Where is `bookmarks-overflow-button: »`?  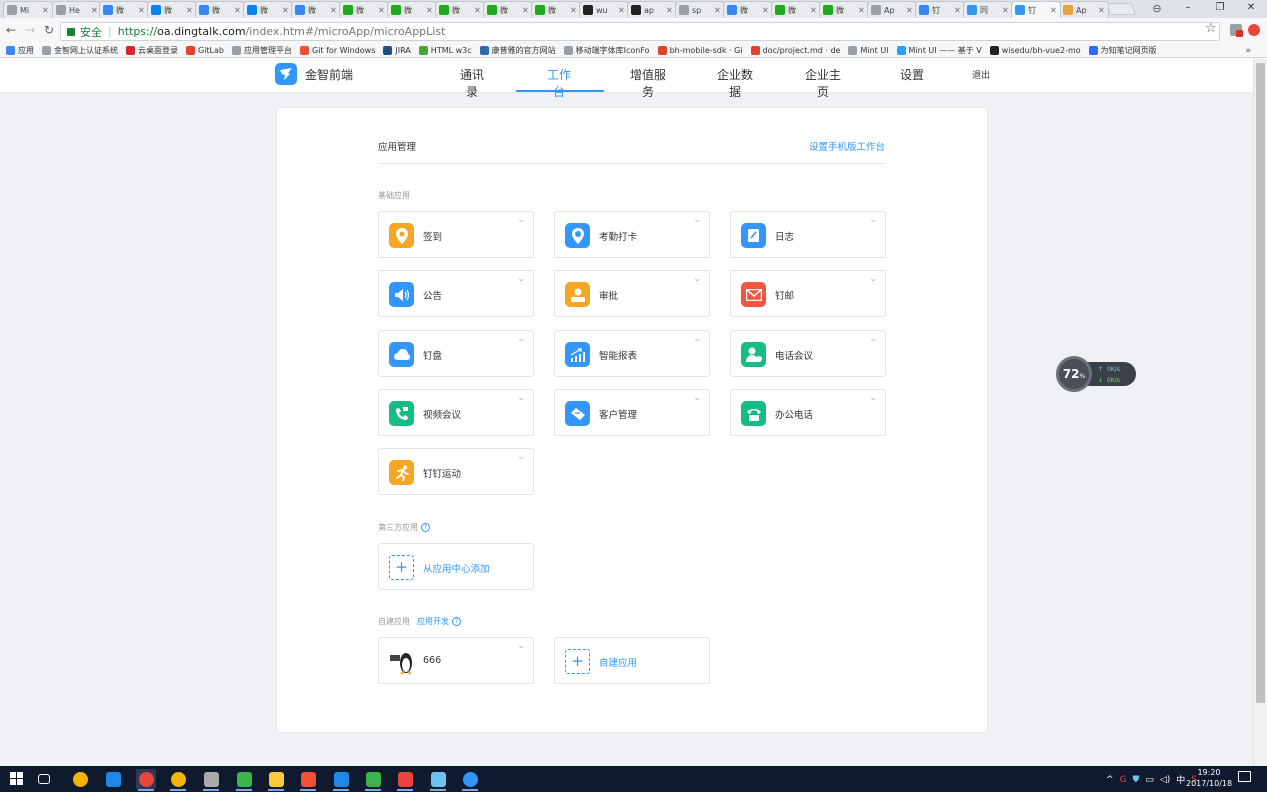 bookmarks-overflow-button: » is located at coordinates (1248, 51).